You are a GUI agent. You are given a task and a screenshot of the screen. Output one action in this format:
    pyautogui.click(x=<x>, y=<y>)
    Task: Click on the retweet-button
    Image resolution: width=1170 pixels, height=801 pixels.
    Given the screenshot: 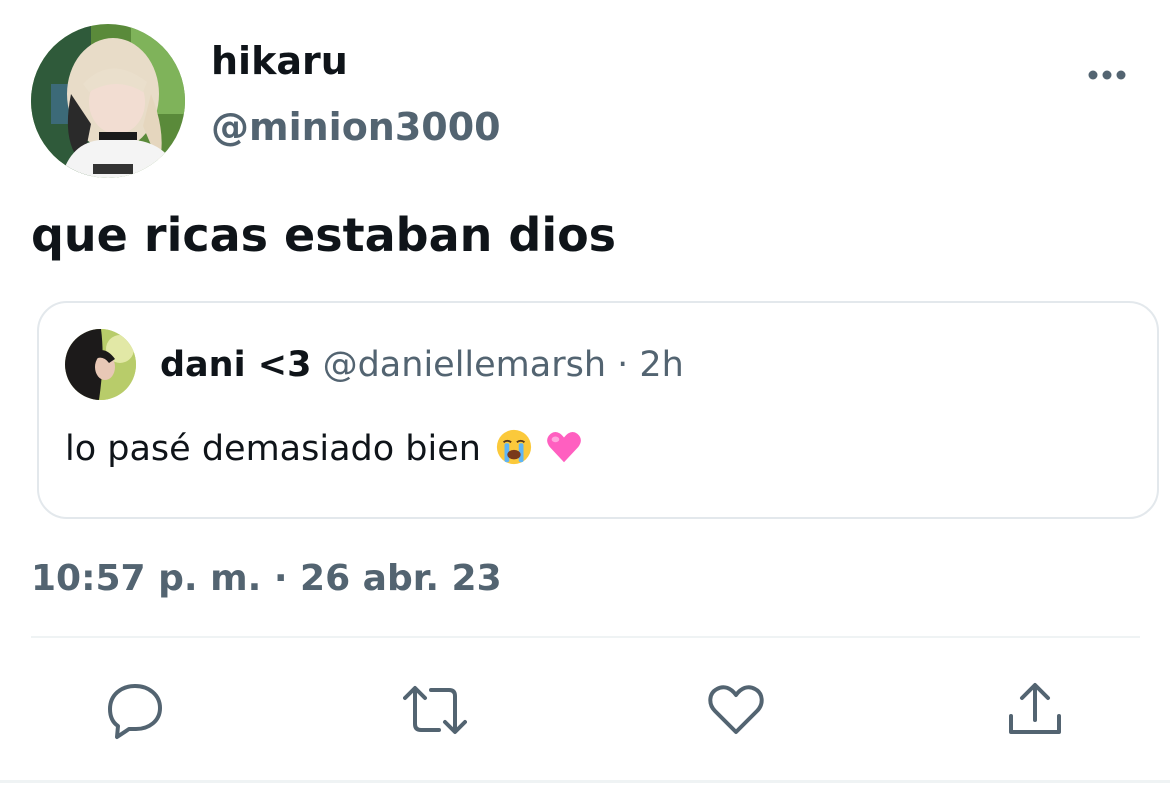 What is the action you would take?
    pyautogui.click(x=435, y=710)
    